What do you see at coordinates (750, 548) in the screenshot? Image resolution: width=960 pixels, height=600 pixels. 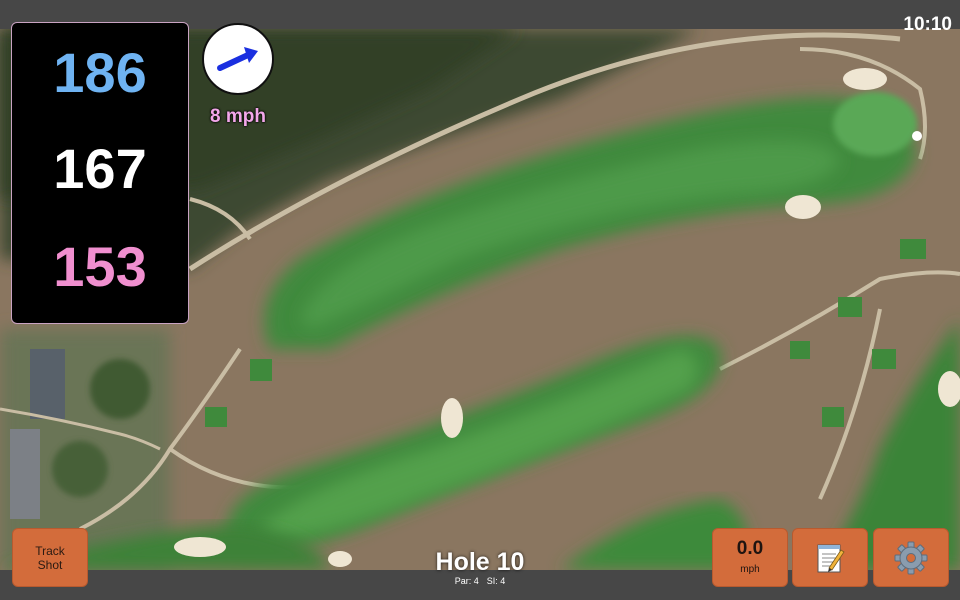 I see `speed-value: 0.0` at bounding box center [750, 548].